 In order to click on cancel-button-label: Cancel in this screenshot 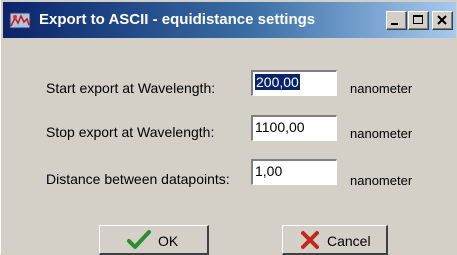, I will do `click(349, 241)`.